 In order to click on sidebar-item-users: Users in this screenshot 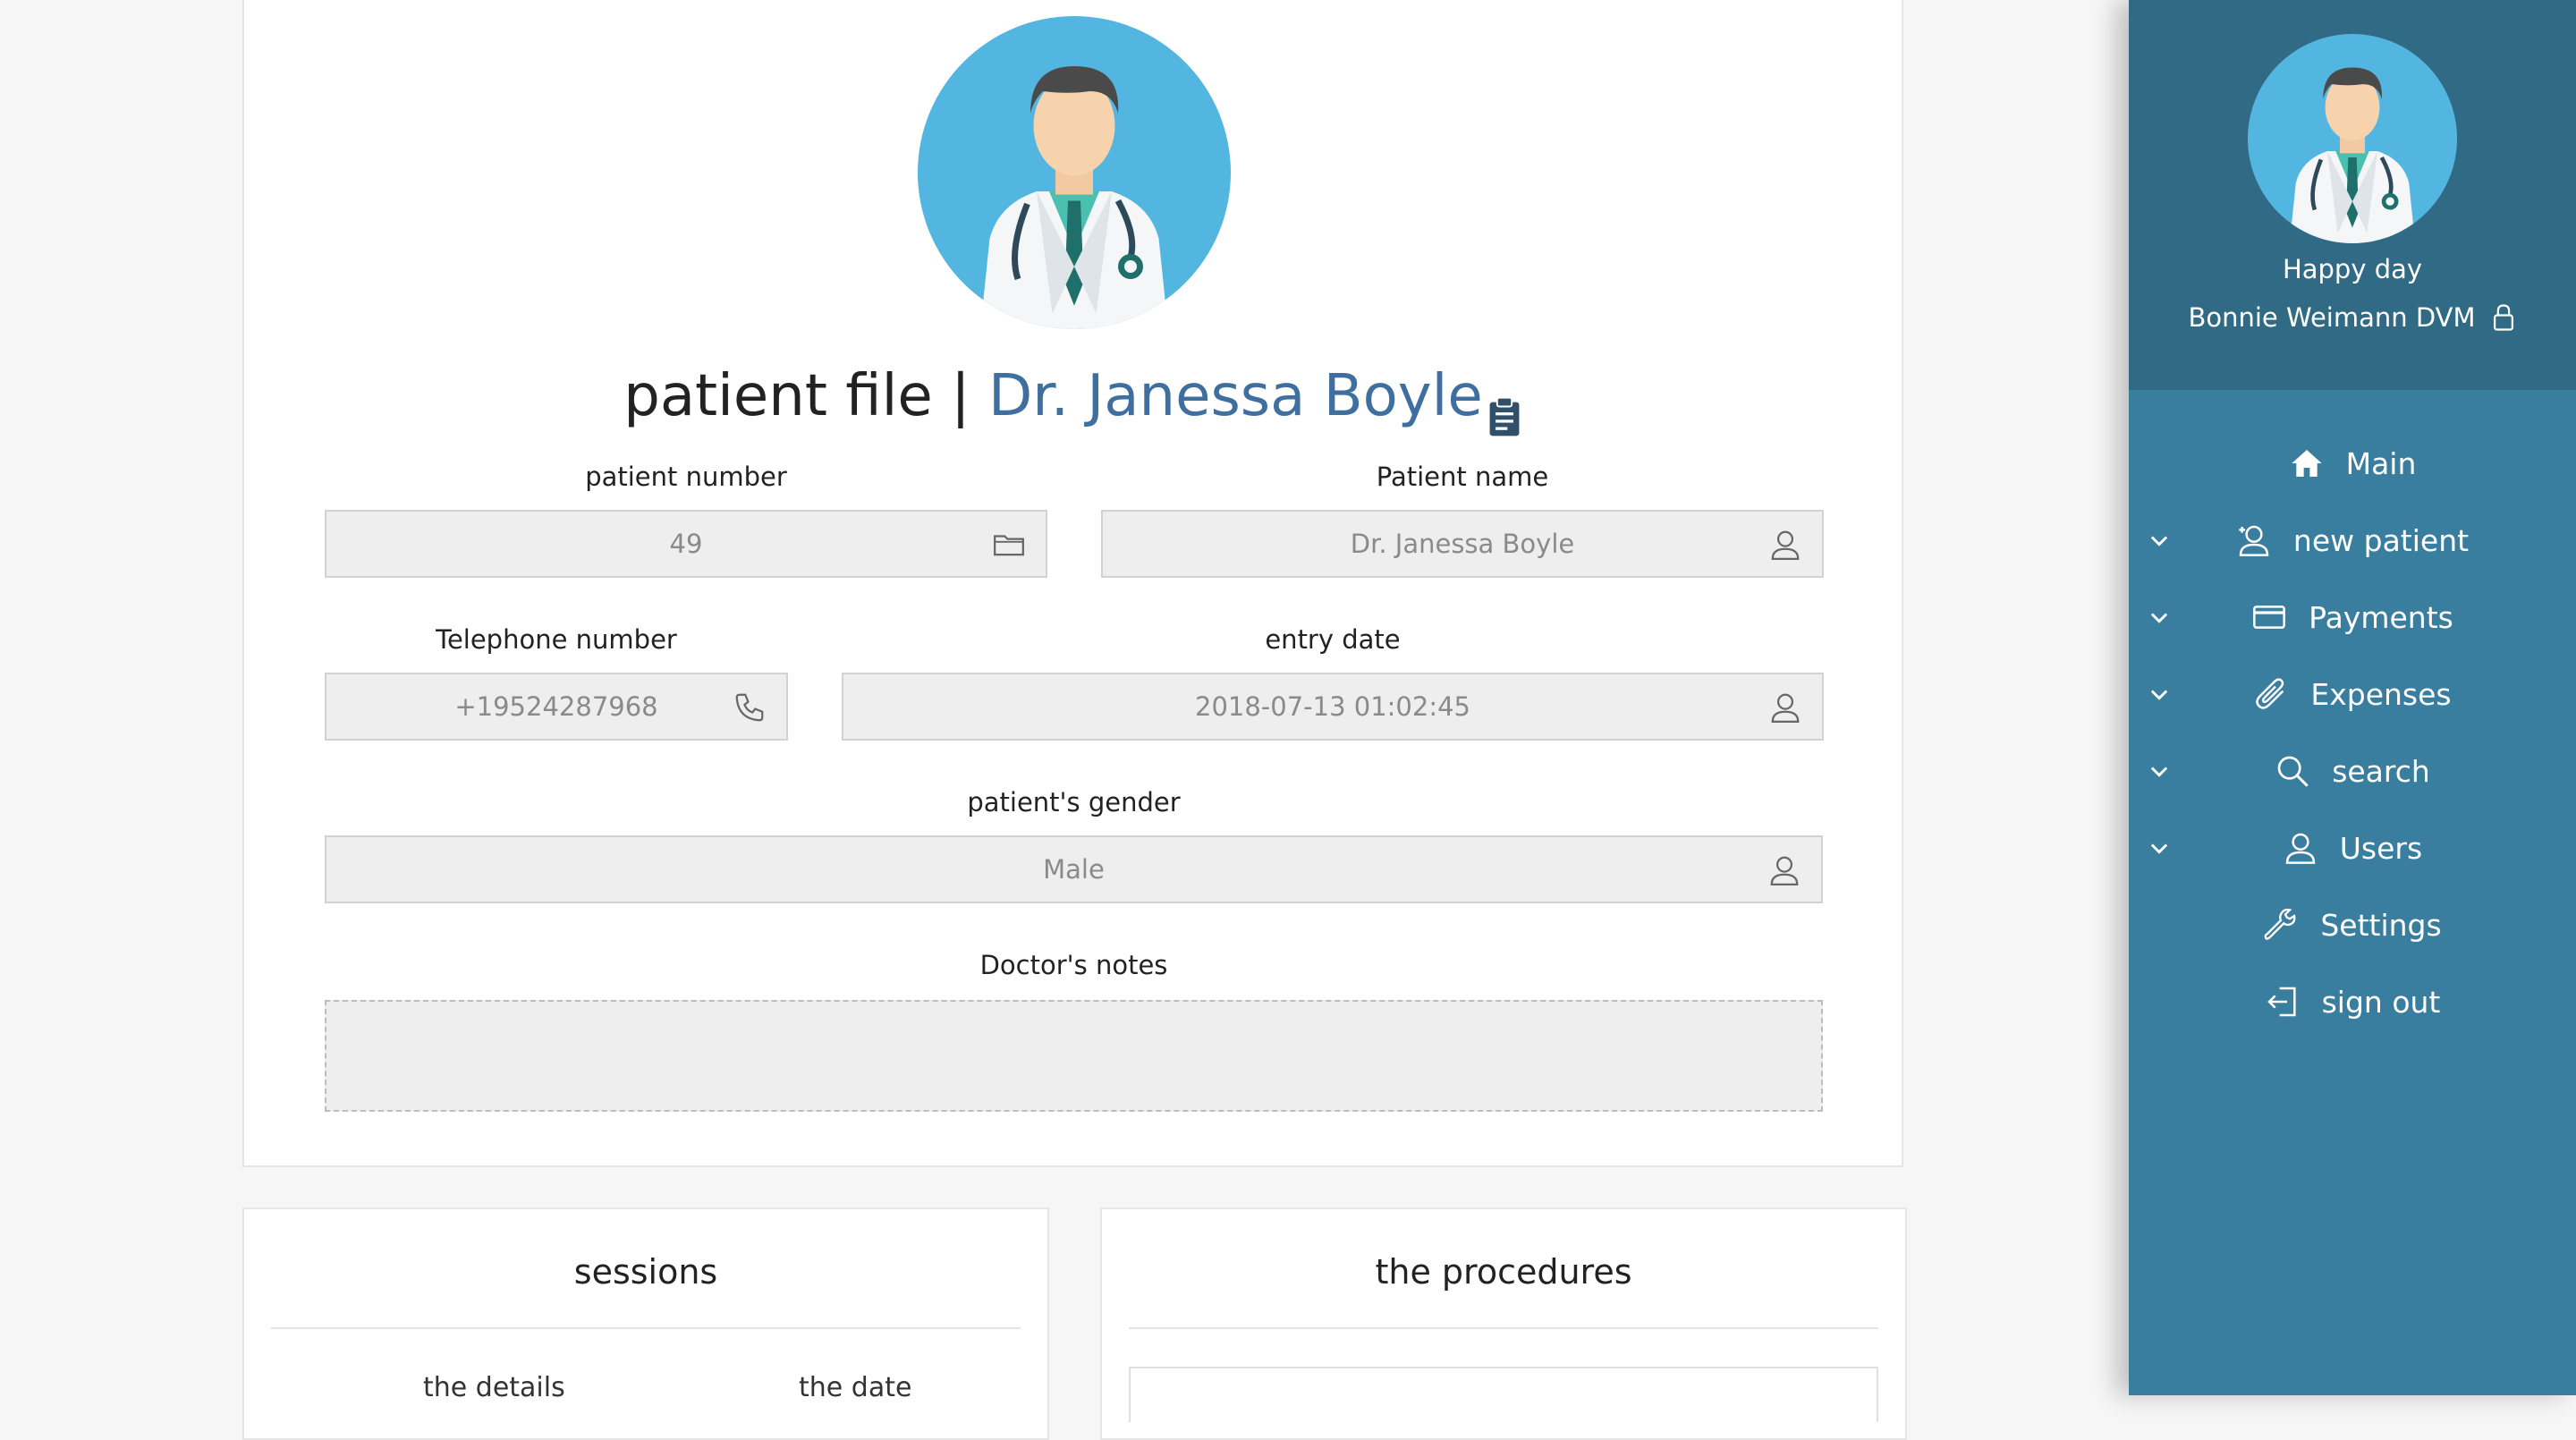, I will do `click(2352, 848)`.